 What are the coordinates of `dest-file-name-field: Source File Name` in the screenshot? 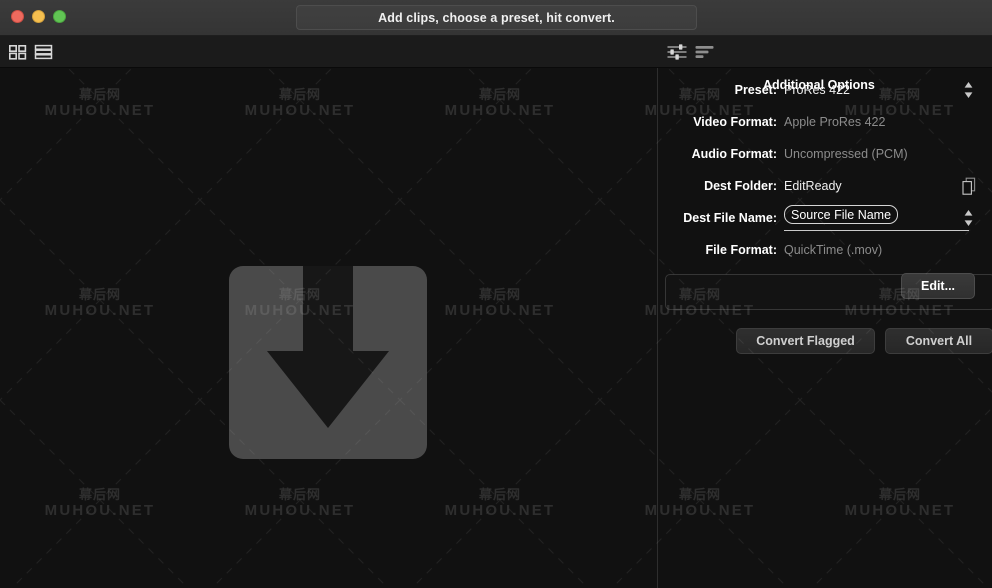 It's located at (876, 218).